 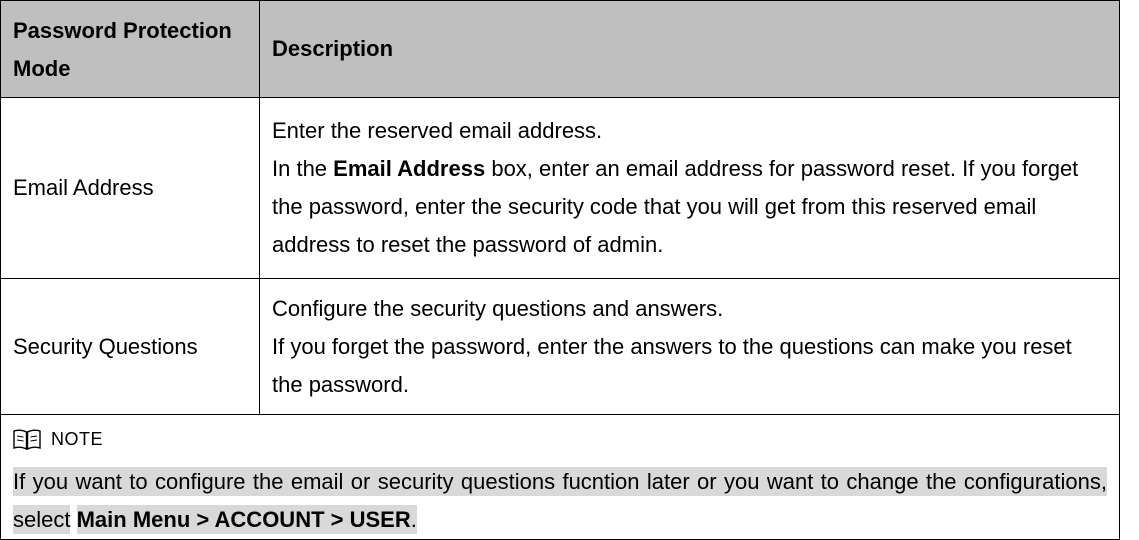 What do you see at coordinates (130, 346) in the screenshot?
I see `mode-security-questions: Security Questions` at bounding box center [130, 346].